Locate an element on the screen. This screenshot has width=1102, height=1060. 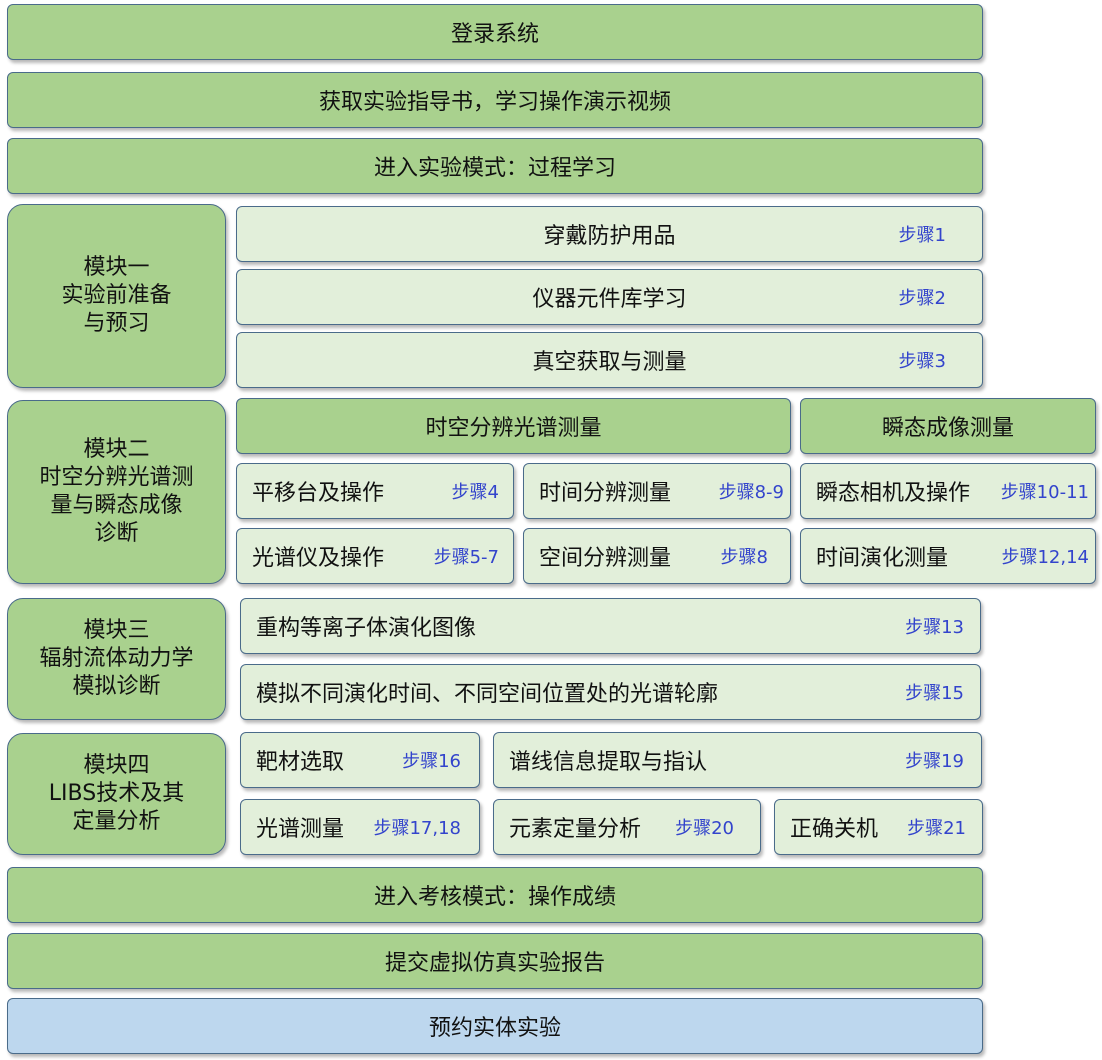
module2-title-line4: 诊断 is located at coordinates (116, 533).